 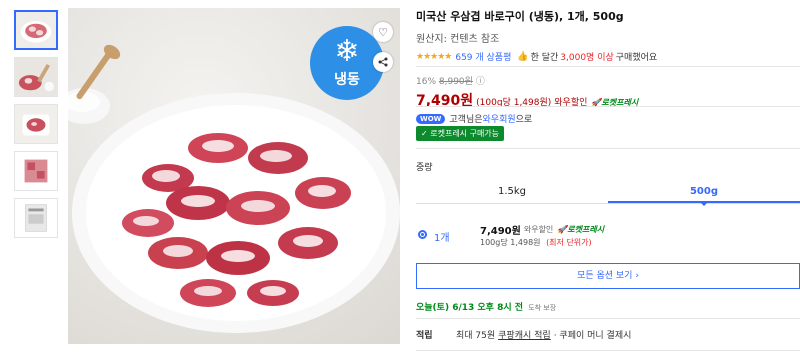 I want to click on wow-suffix: 으로, so click(x=524, y=120).